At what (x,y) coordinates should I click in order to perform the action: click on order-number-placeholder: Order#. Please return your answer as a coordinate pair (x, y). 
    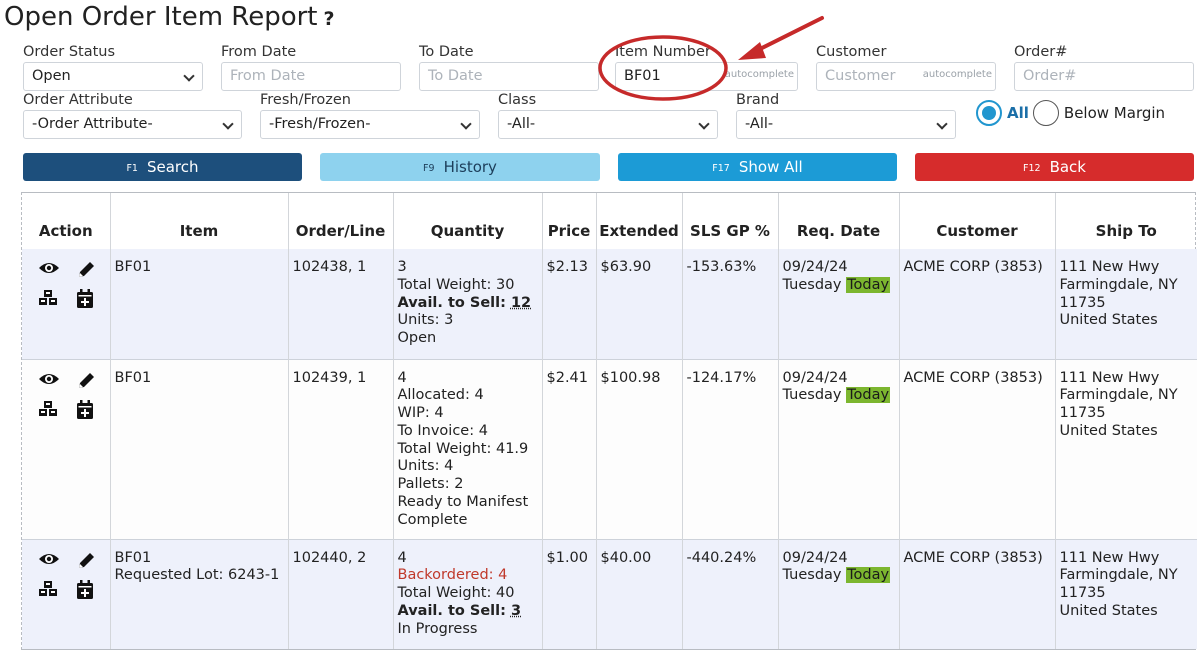
    Looking at the image, I should click on (1050, 76).